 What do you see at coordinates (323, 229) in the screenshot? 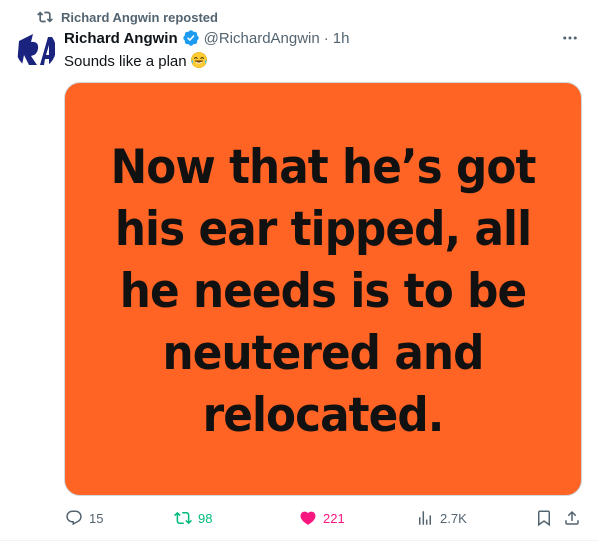
I see `meme-line: his ear tipped, all` at bounding box center [323, 229].